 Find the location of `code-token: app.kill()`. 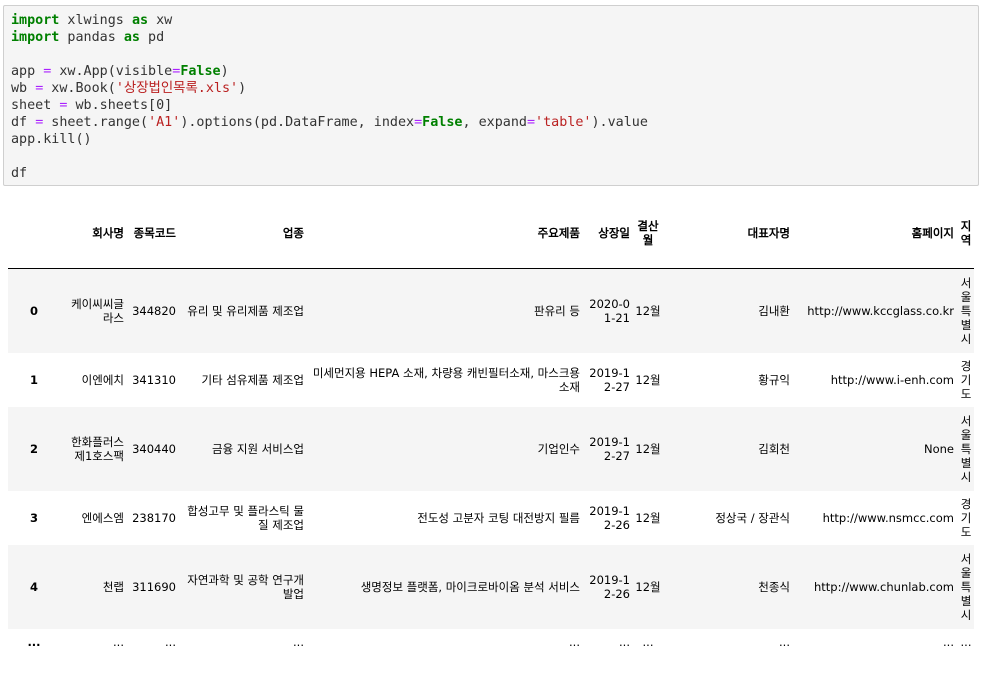

code-token: app.kill() is located at coordinates (51, 139).